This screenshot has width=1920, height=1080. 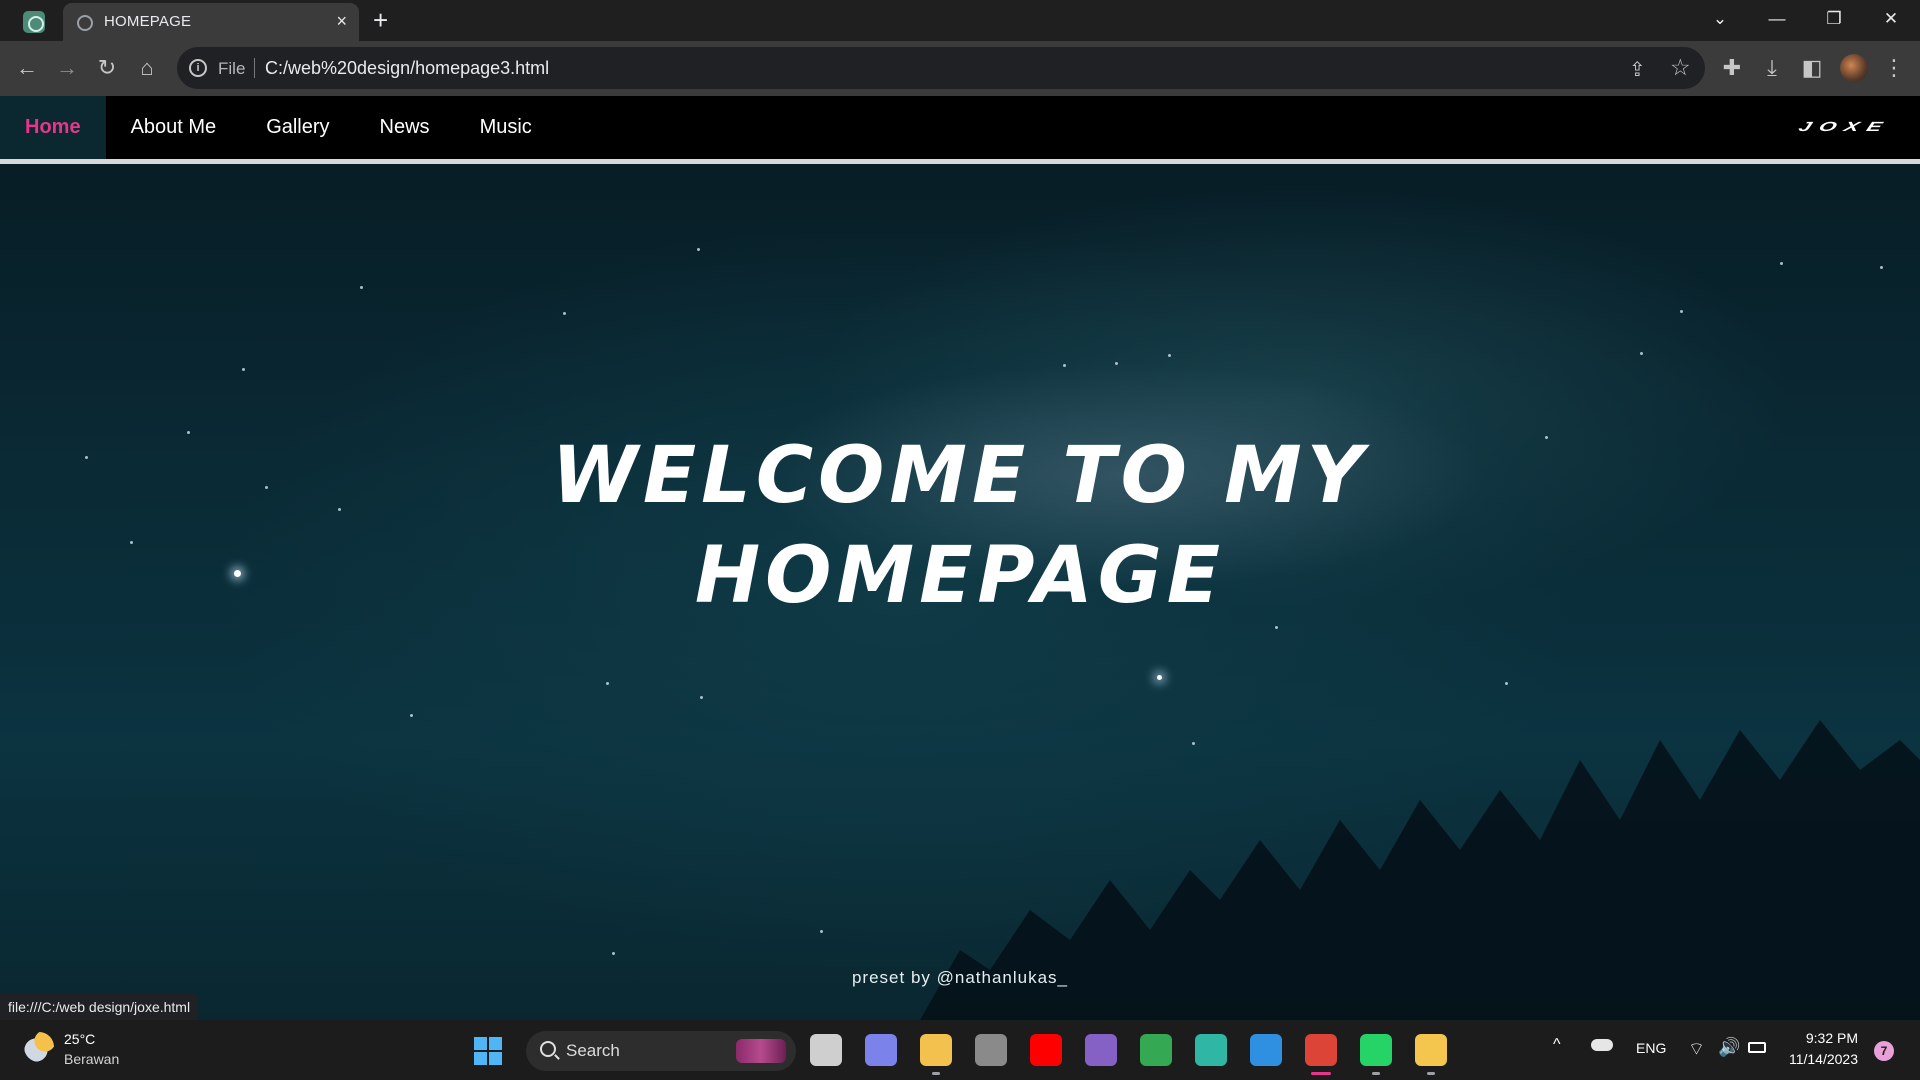 What do you see at coordinates (1772, 68) in the screenshot?
I see `download-icon: ⤓` at bounding box center [1772, 68].